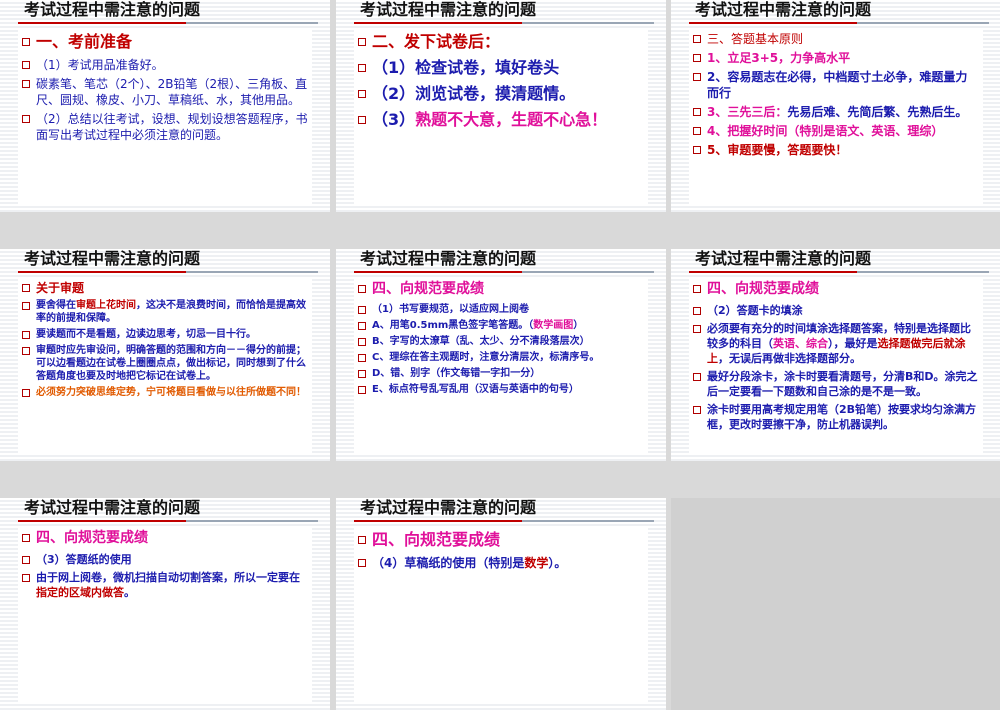 The height and width of the screenshot is (710, 1000). Describe the element at coordinates (394, 119) in the screenshot. I see `text-run: （3）` at that location.